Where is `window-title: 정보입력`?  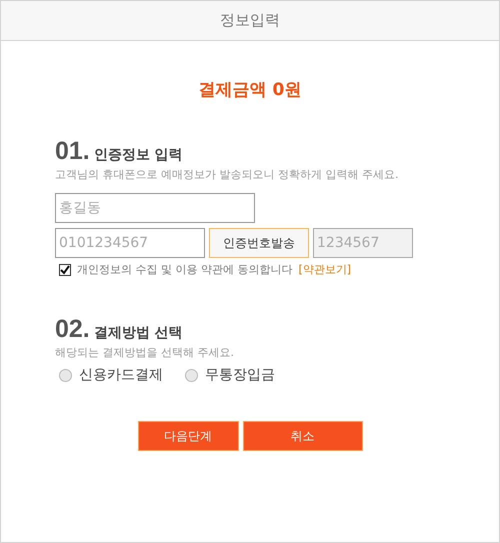 window-title: 정보입력 is located at coordinates (250, 21).